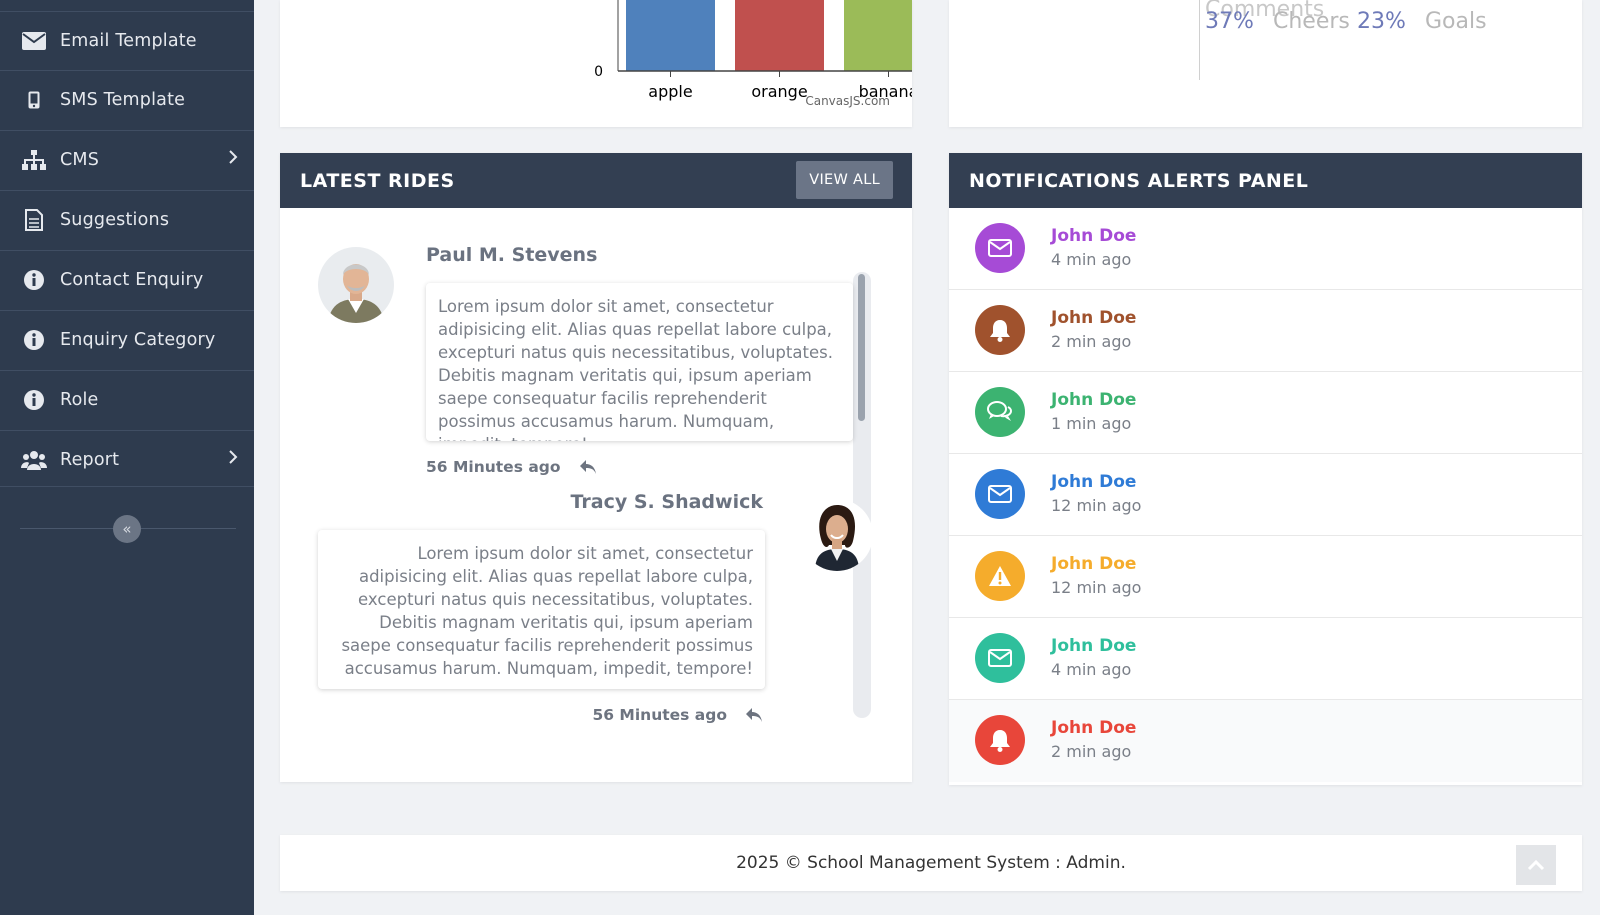  What do you see at coordinates (34, 460) in the screenshot?
I see `users-icon` at bounding box center [34, 460].